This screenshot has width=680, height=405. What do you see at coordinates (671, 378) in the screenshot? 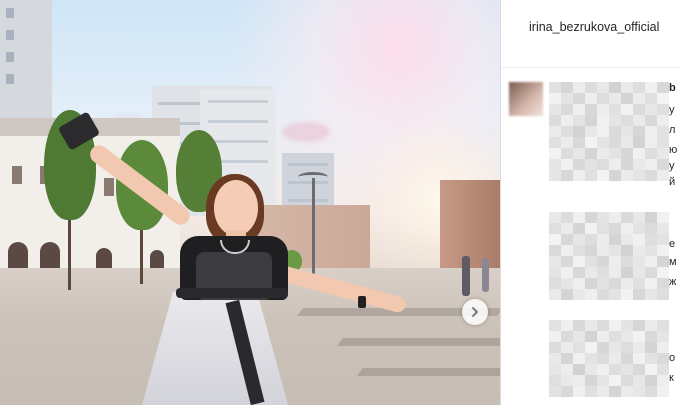
I see `comment-text-fragment: к` at bounding box center [671, 378].